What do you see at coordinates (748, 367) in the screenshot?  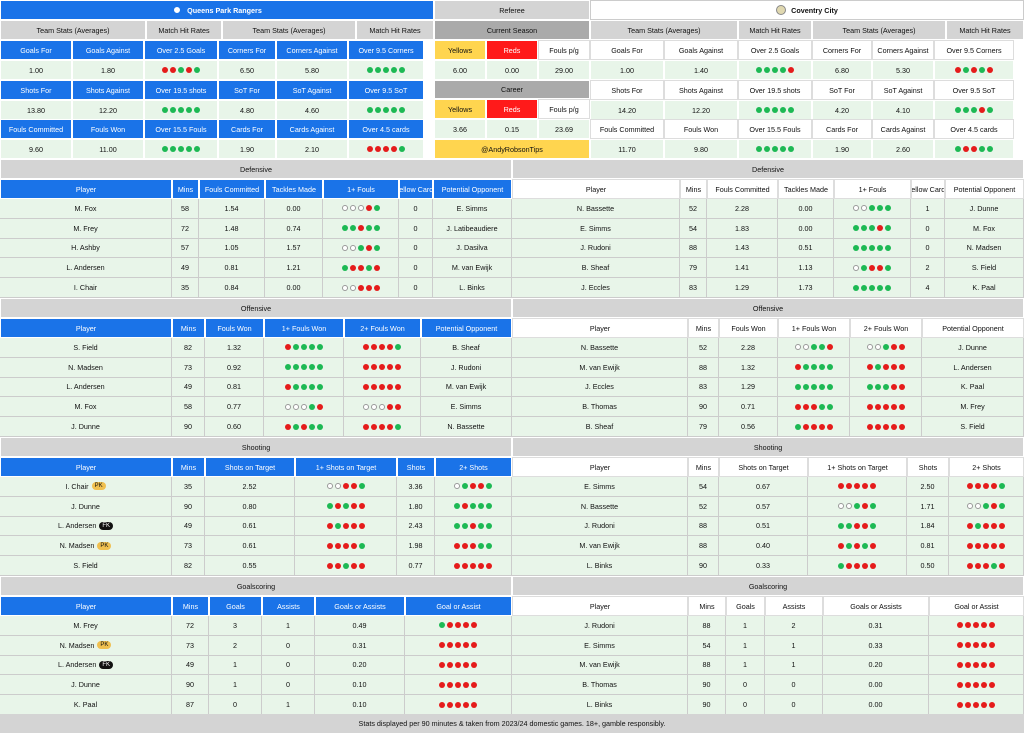 I see `cell-text: 1.32` at bounding box center [748, 367].